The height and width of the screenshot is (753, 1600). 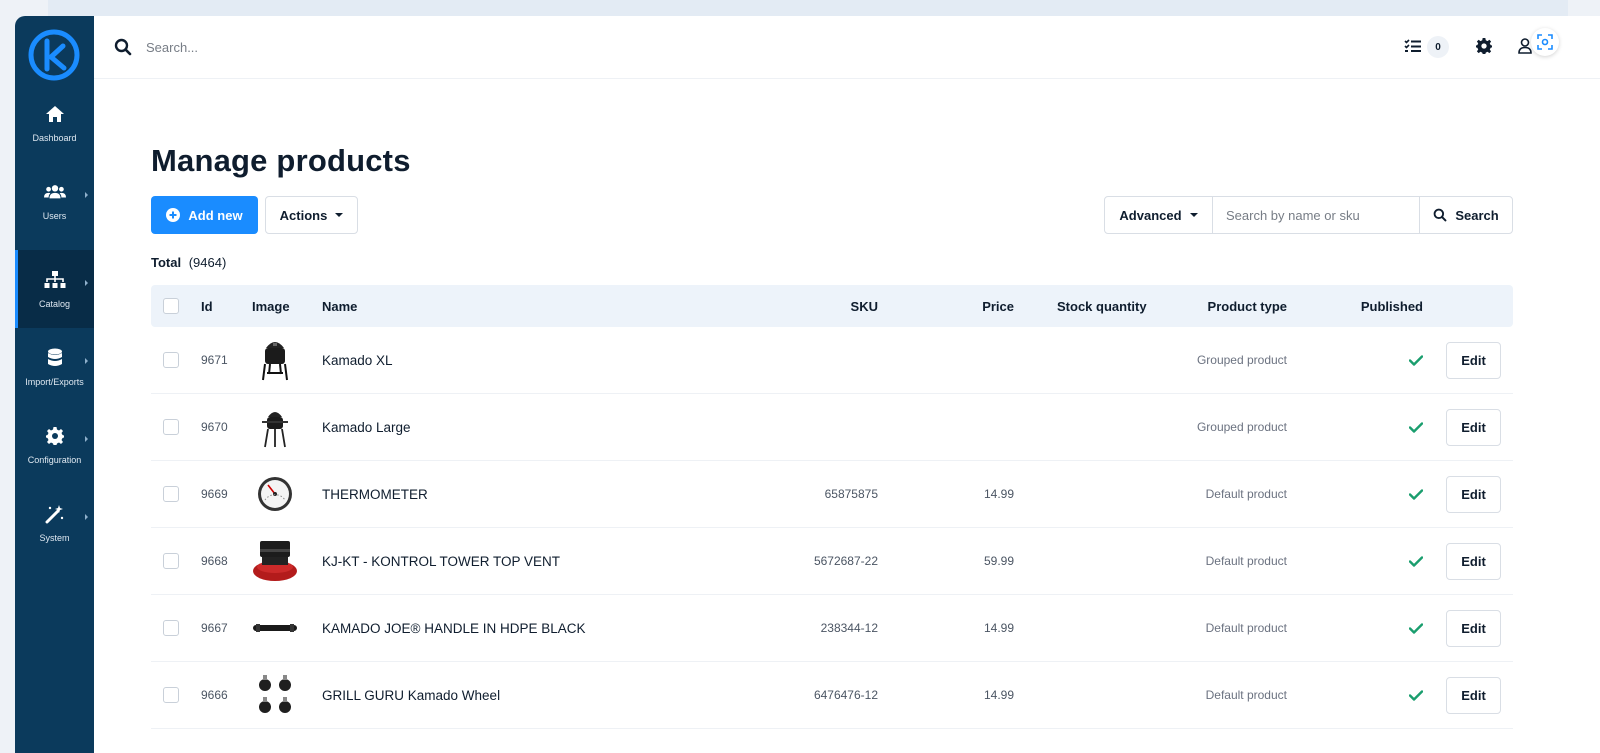 What do you see at coordinates (275, 427) in the screenshot?
I see `kamado-large-image` at bounding box center [275, 427].